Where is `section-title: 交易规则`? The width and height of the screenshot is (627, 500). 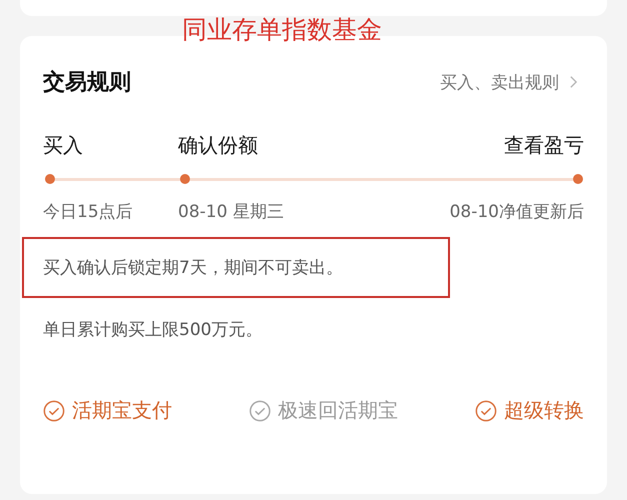 section-title: 交易规则 is located at coordinates (87, 82).